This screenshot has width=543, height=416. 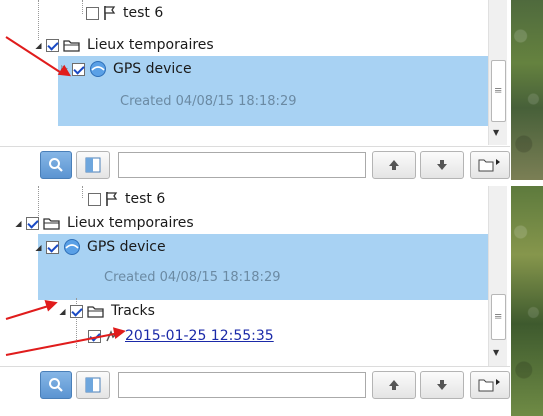 I want to click on tree-item-label: Tracks, so click(x=133, y=311).